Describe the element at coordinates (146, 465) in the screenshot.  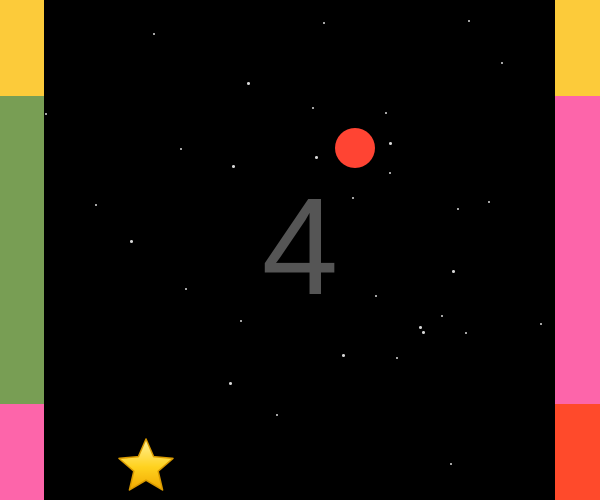
I see `star-icon` at that location.